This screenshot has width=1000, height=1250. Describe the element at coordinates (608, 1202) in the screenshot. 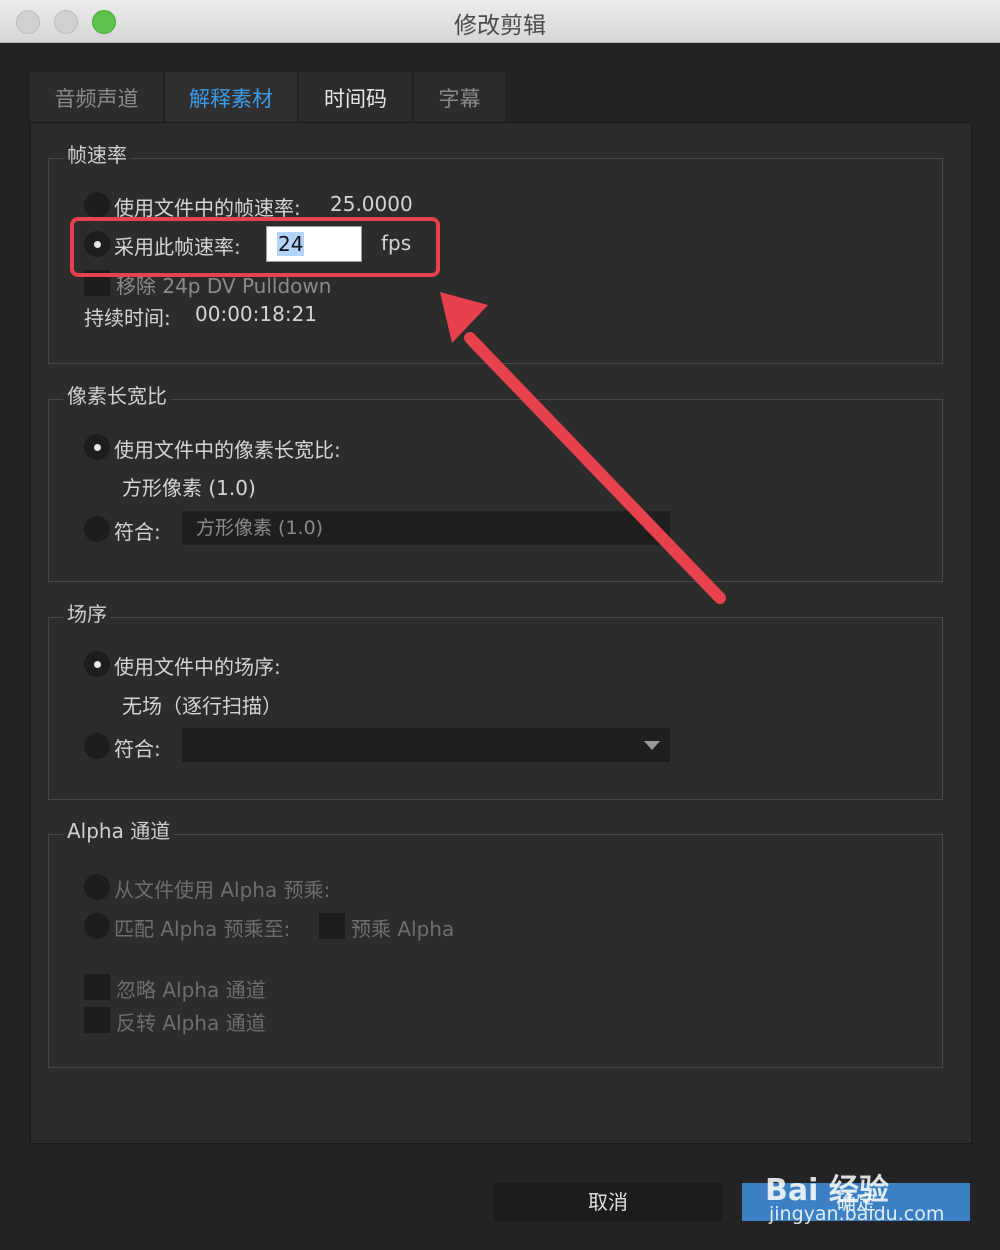

I see `cancel-button: 取消` at that location.